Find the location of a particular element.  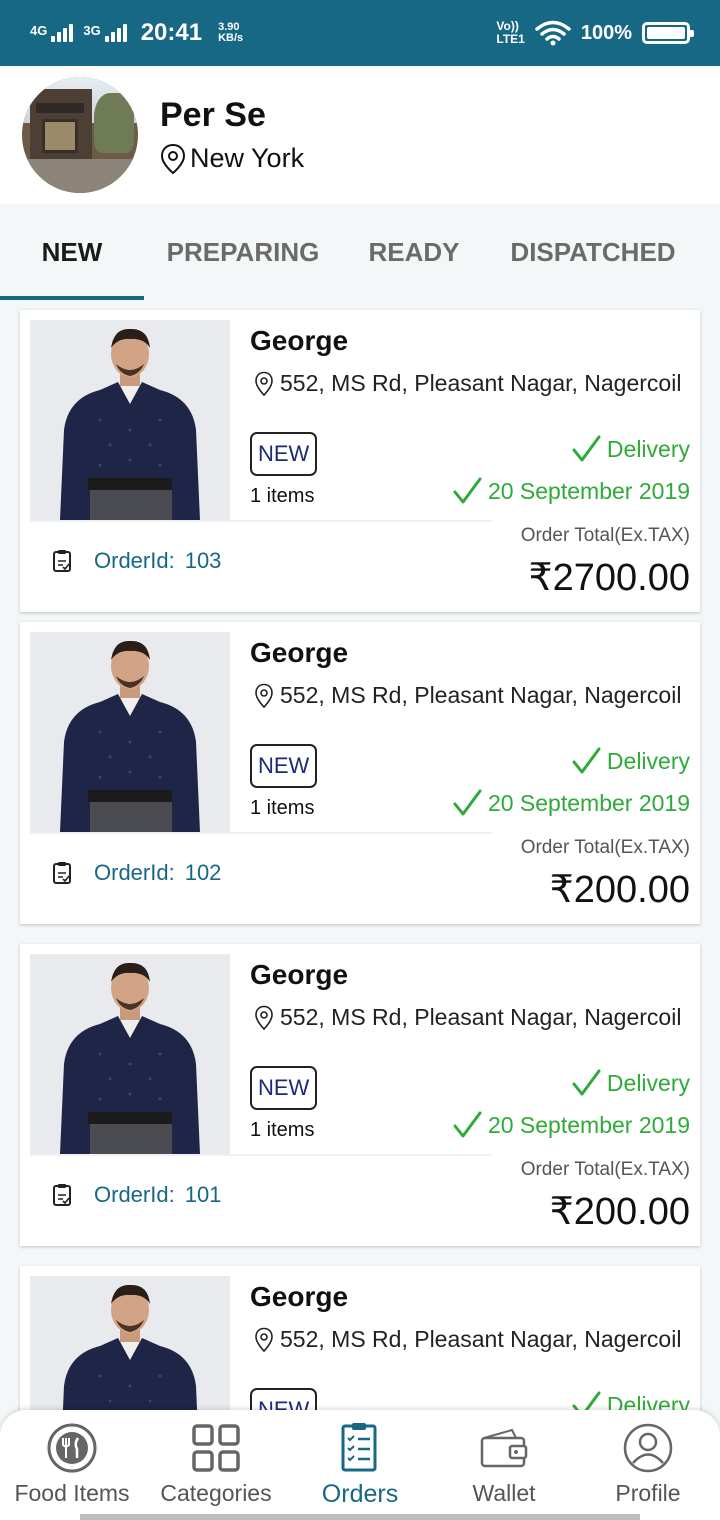

order-id-value: 102 is located at coordinates (203, 872).